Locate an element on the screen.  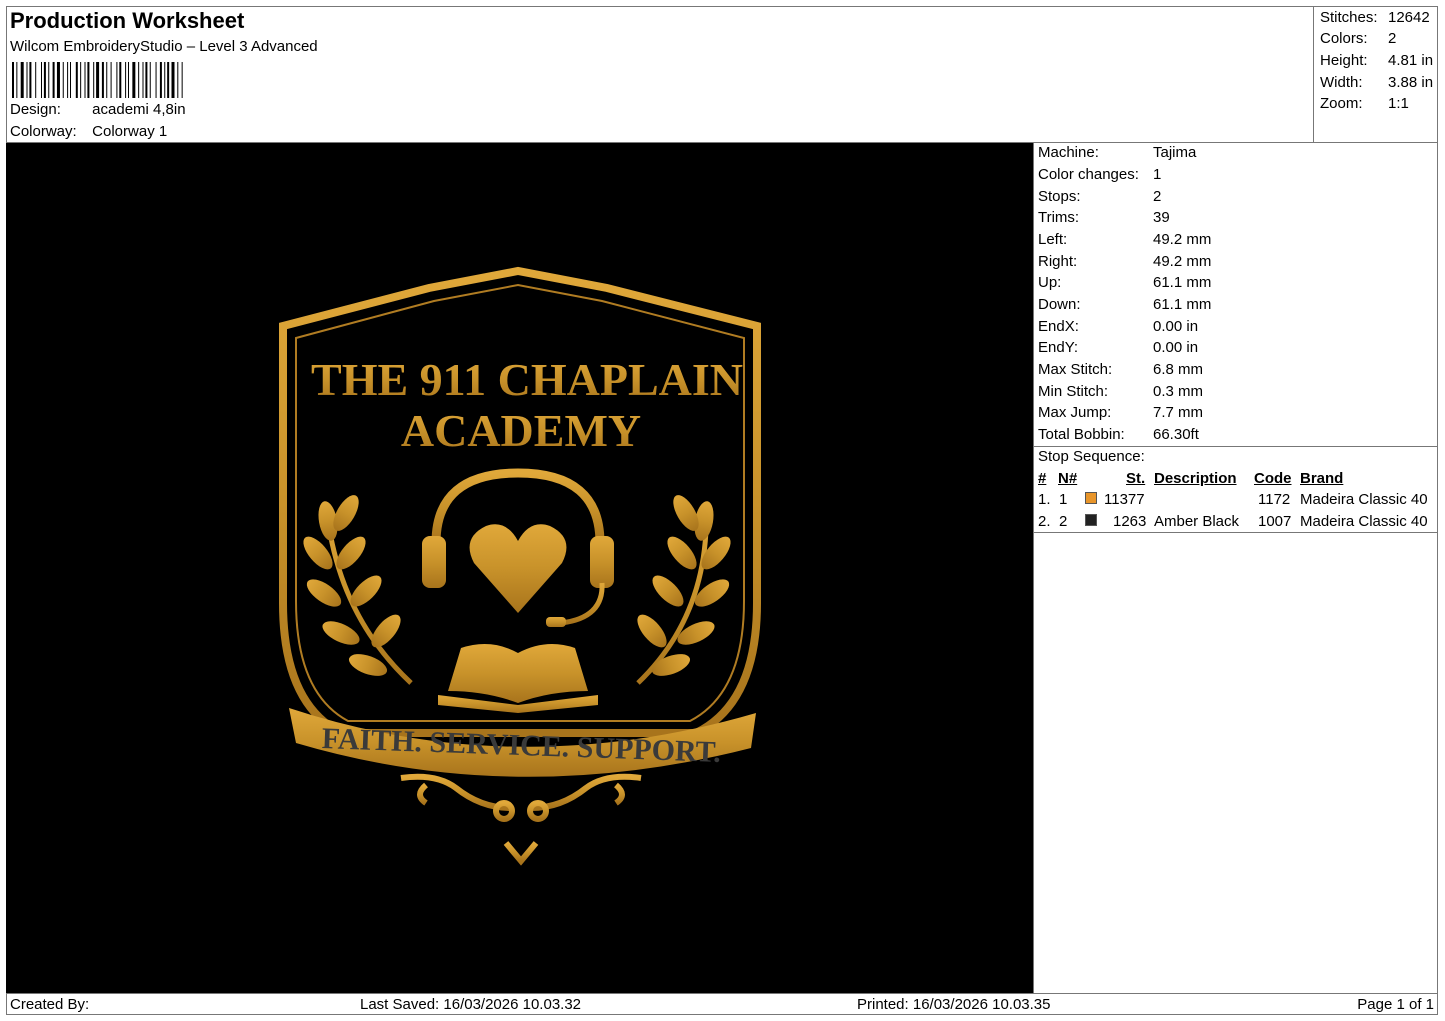
summary-label: Stitches: is located at coordinates (1349, 17).